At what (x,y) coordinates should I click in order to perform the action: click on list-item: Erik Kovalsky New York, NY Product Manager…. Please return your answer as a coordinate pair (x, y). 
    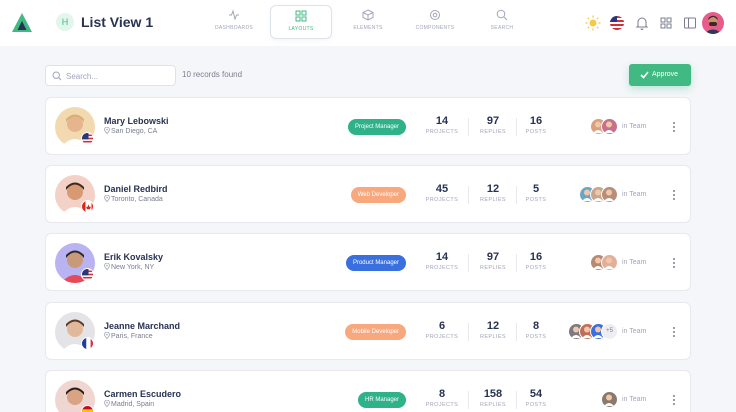
    Looking at the image, I should click on (368, 262).